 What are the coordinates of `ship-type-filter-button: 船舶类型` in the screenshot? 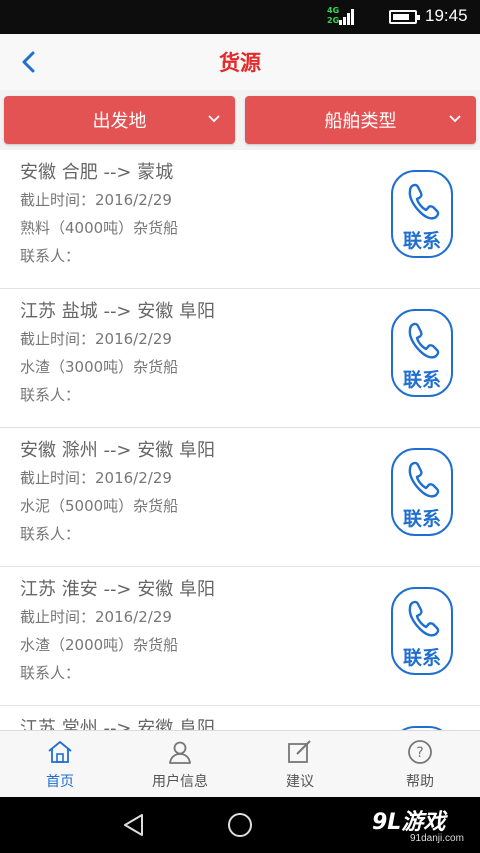 It's located at (360, 120).